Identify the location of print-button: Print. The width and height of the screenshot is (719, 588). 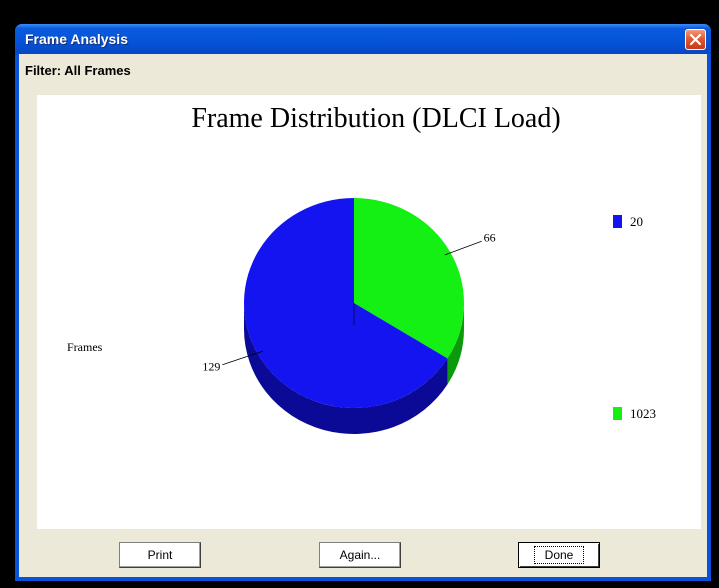
(160, 555).